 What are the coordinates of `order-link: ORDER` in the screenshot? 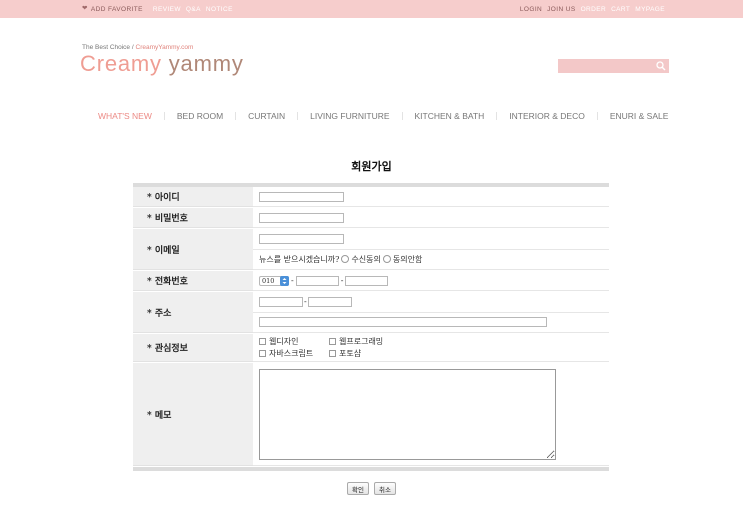 It's located at (593, 9).